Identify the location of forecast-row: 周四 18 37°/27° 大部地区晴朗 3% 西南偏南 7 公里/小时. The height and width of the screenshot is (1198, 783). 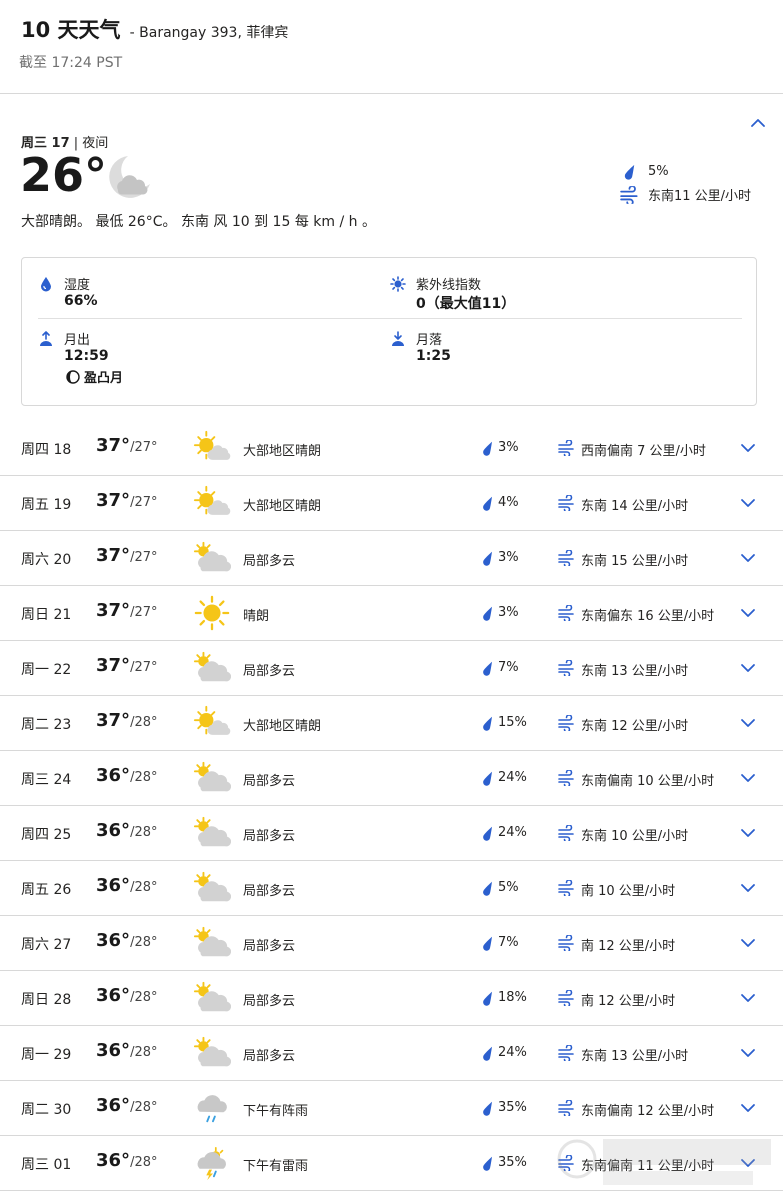
(391, 448).